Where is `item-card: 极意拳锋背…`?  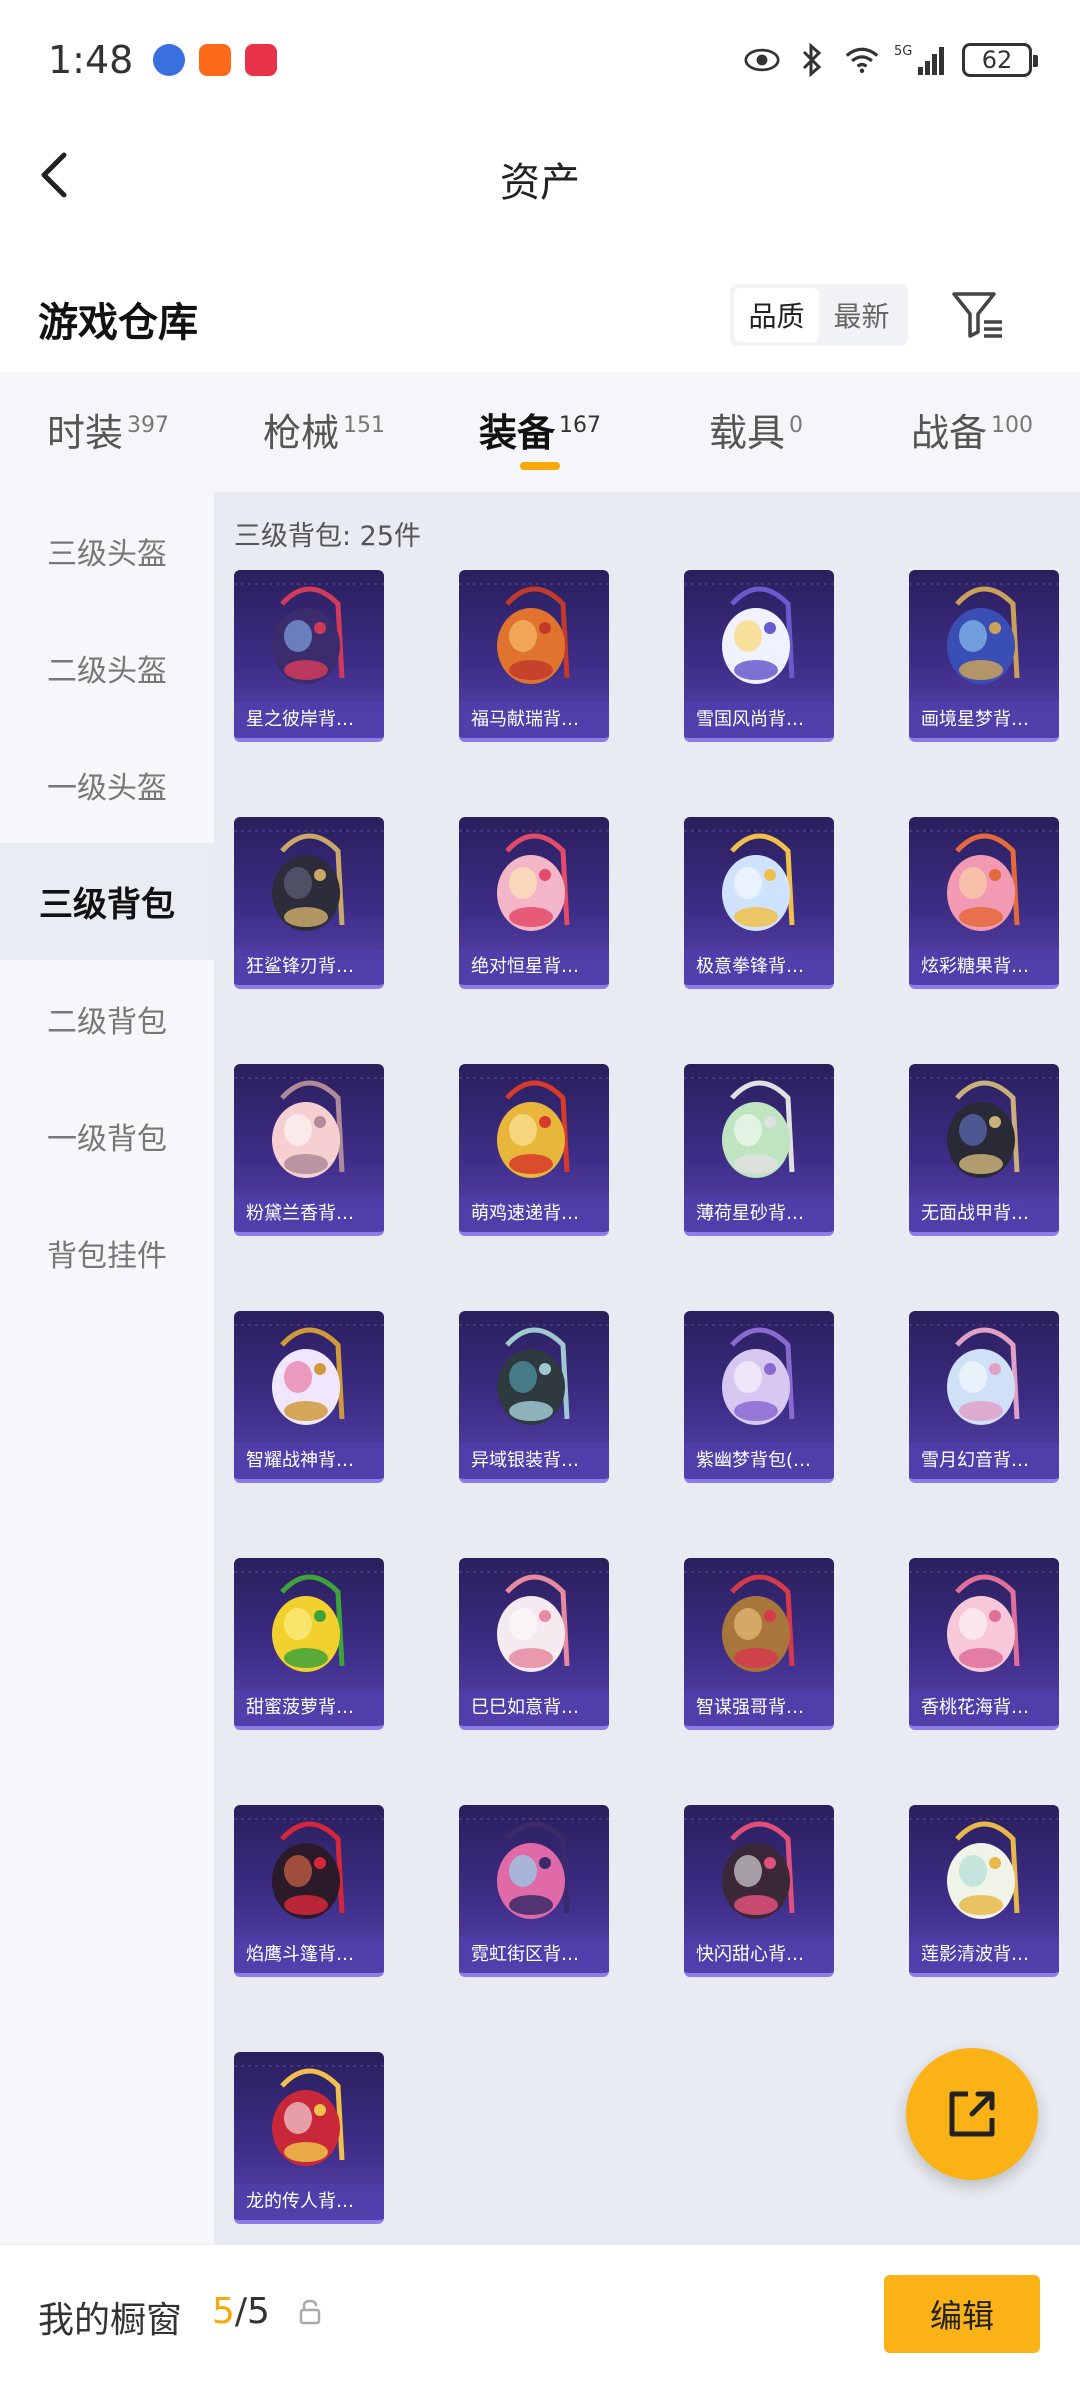
item-card: 极意拳锋背… is located at coordinates (759, 903).